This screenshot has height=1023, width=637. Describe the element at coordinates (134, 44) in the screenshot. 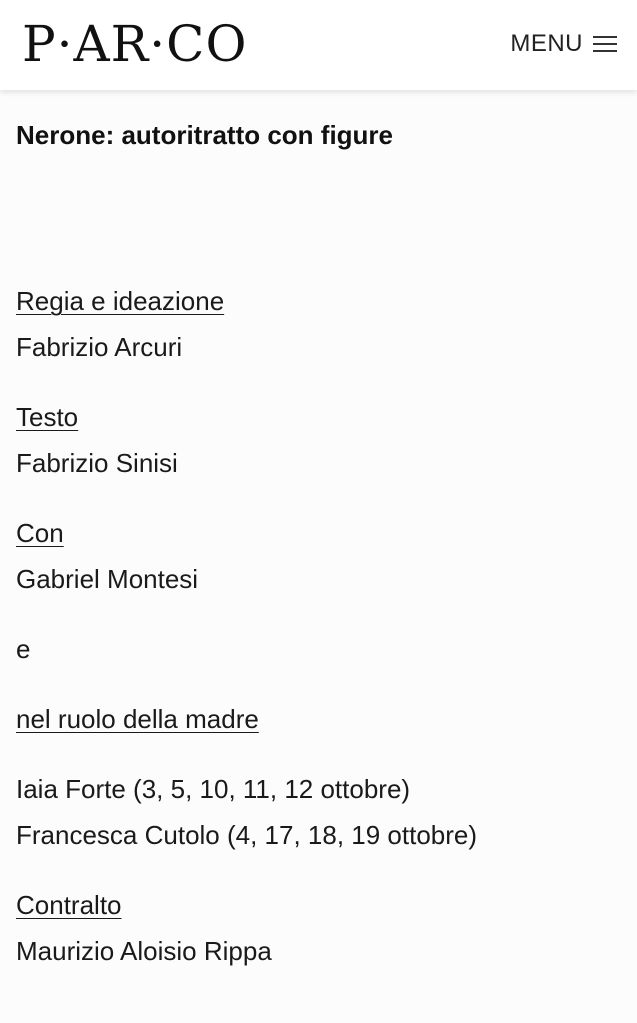

I see `site-logo: P·AR·CO` at that location.